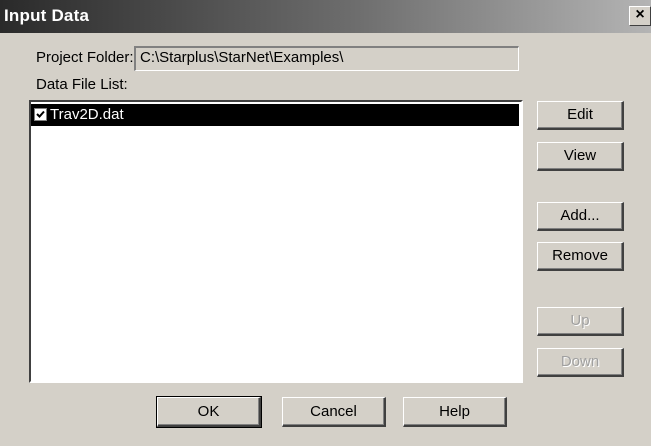 The height and width of the screenshot is (446, 651). I want to click on close-icon: ×, so click(640, 14).